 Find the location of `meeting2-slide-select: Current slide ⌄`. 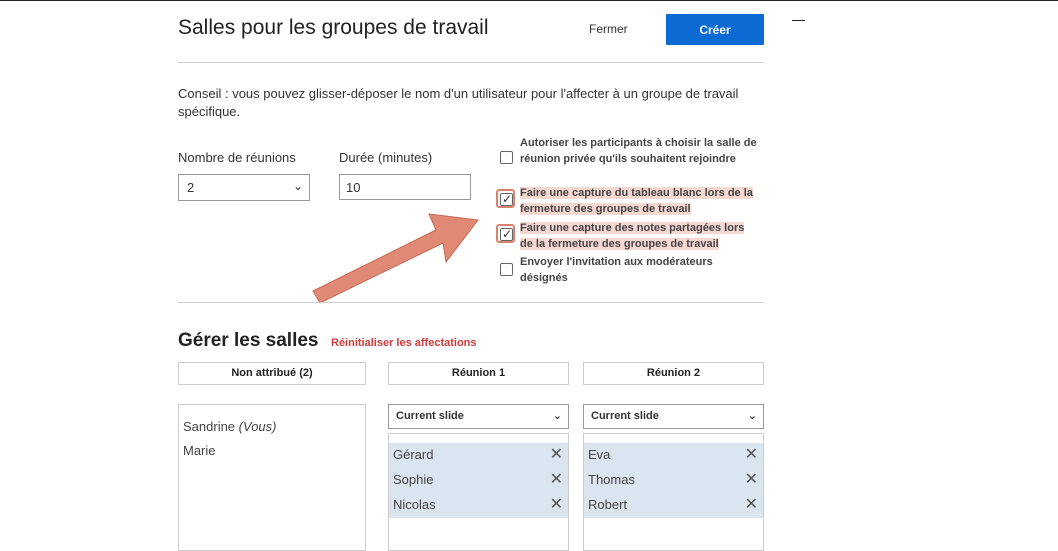

meeting2-slide-select: Current slide ⌄ is located at coordinates (673, 416).